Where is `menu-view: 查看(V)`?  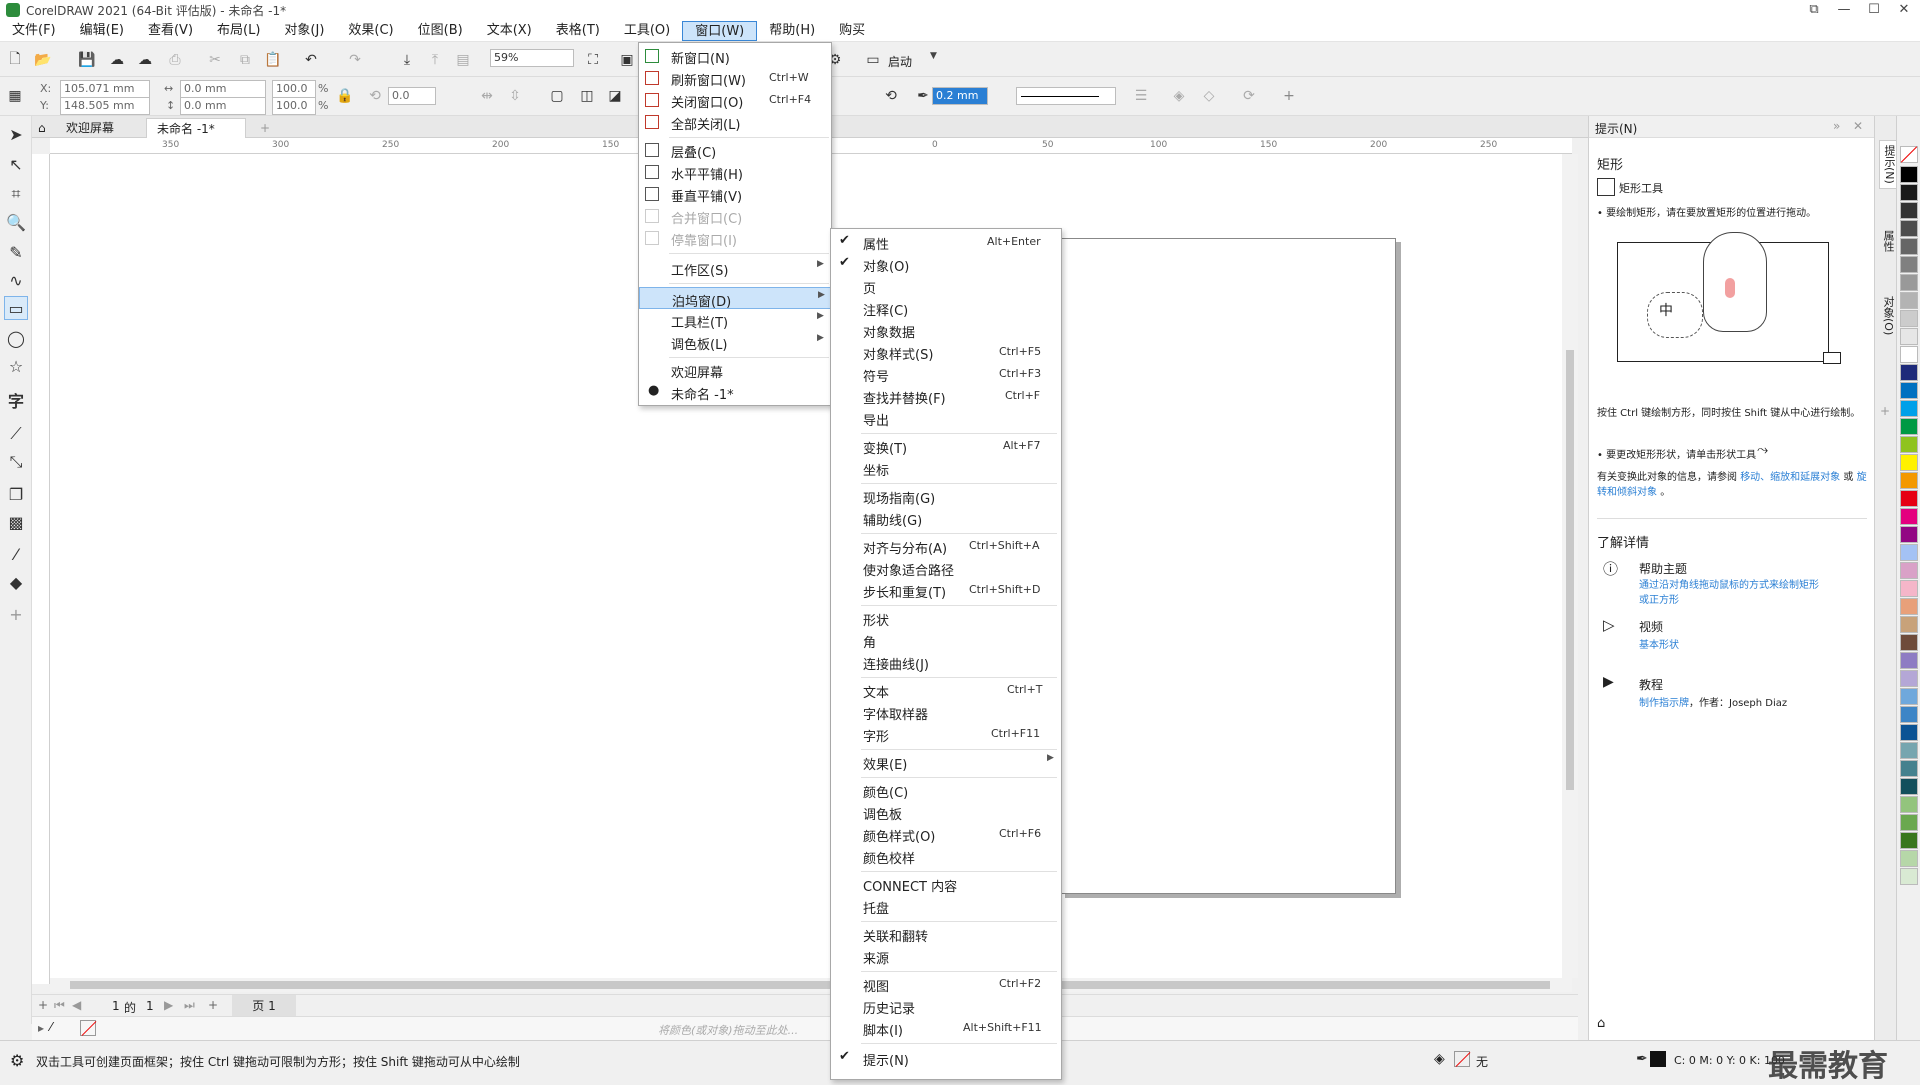
menu-view: 查看(V) is located at coordinates (170, 31).